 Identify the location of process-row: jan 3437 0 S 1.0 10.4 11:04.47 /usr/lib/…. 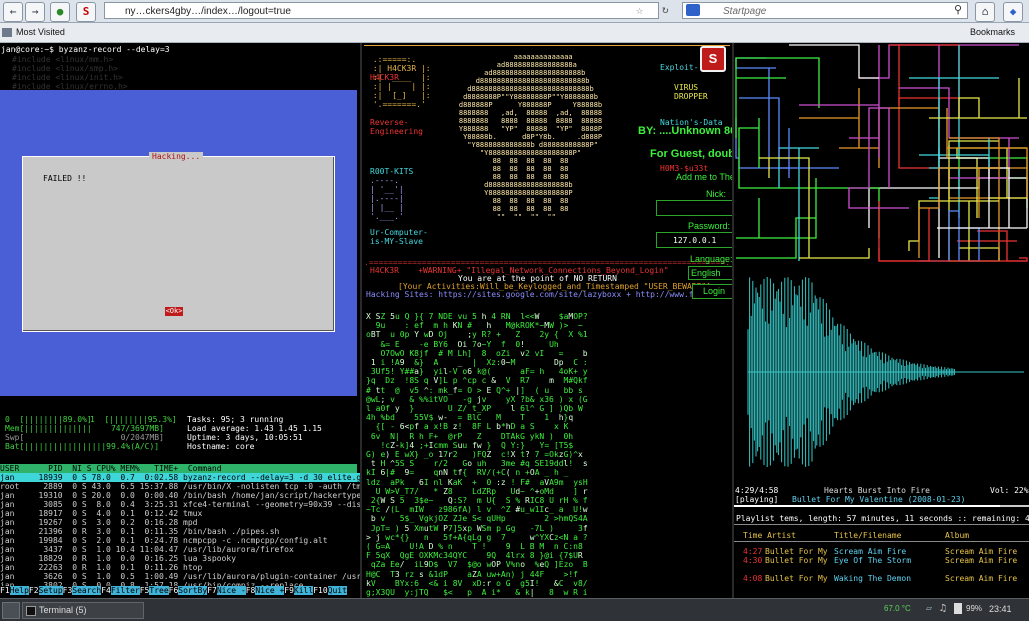
(180, 549).